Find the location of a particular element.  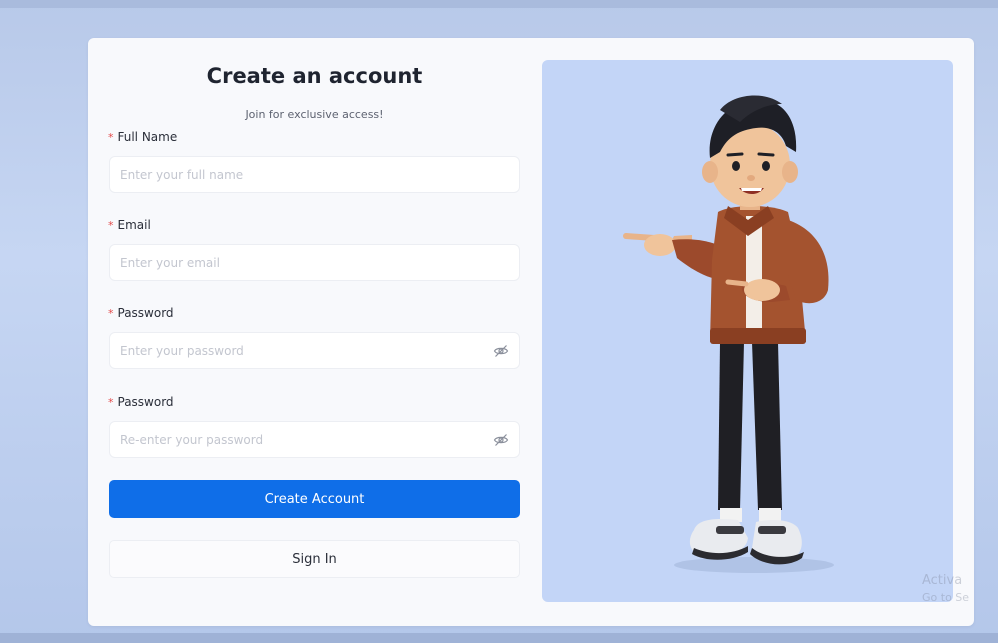

full-name-input is located at coordinates (314, 174).